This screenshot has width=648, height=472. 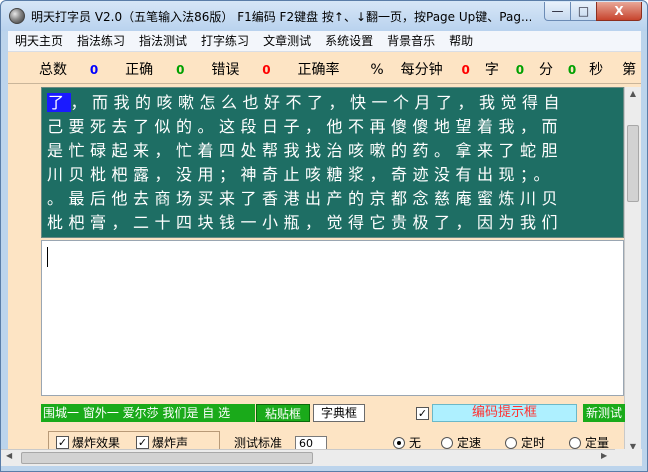 What do you see at coordinates (632, 271) in the screenshot?
I see `vertical-scrollbar: ▲ ▼` at bounding box center [632, 271].